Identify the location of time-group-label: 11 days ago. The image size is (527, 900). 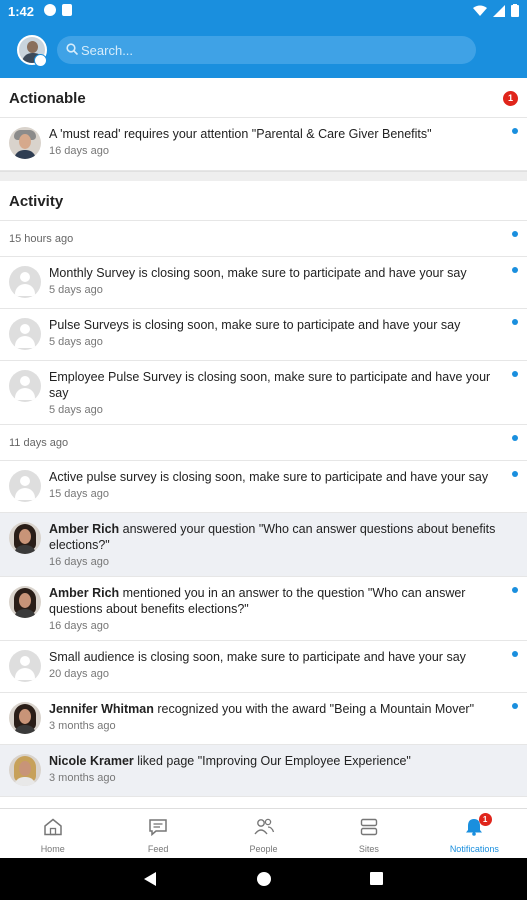
(263, 443).